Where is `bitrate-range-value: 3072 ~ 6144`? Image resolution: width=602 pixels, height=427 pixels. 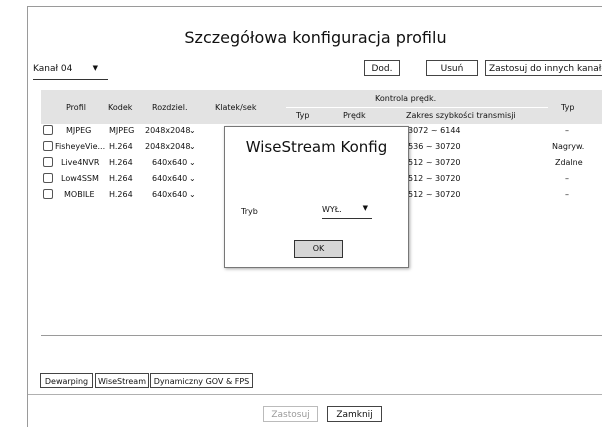
bitrate-range-value: 3072 ~ 6144 is located at coordinates (434, 130).